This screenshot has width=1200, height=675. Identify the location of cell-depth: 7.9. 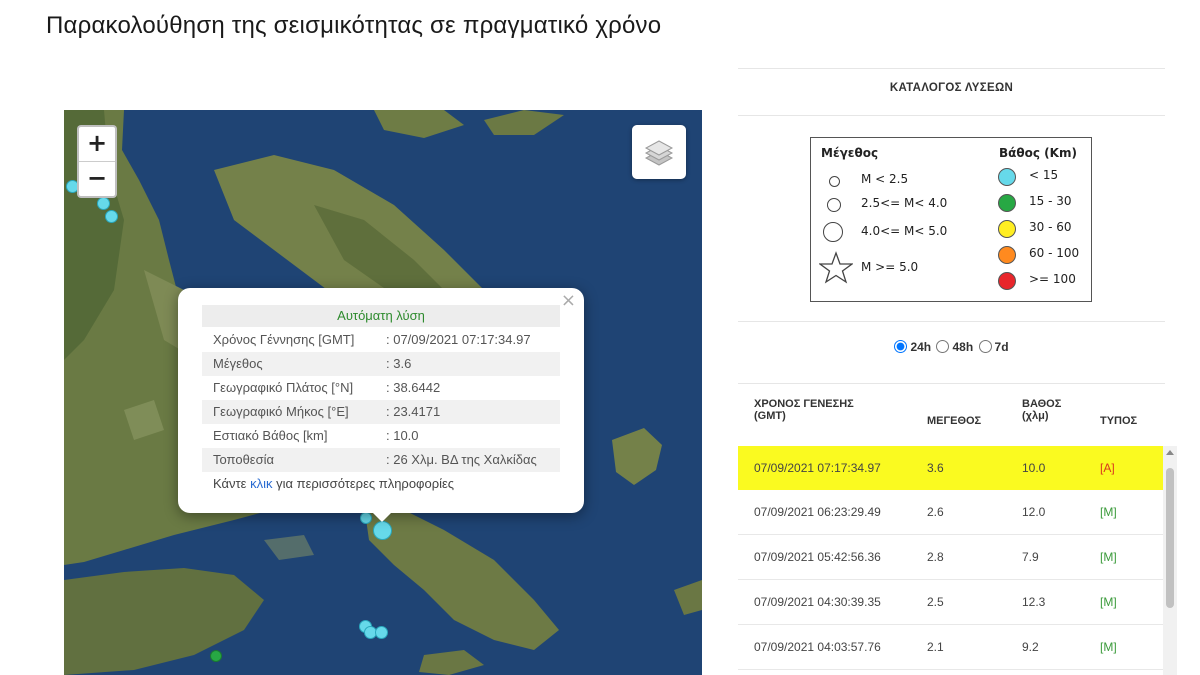
(1030, 557).